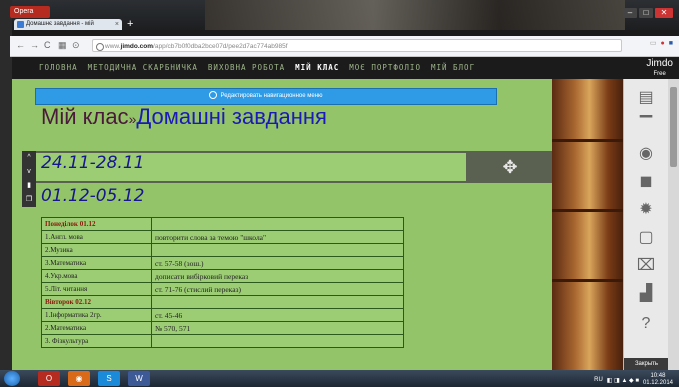 The height and width of the screenshot is (387, 679). Describe the element at coordinates (96, 341) in the screenshot. I see `subject-cell: 3. Фізкультура` at that location.